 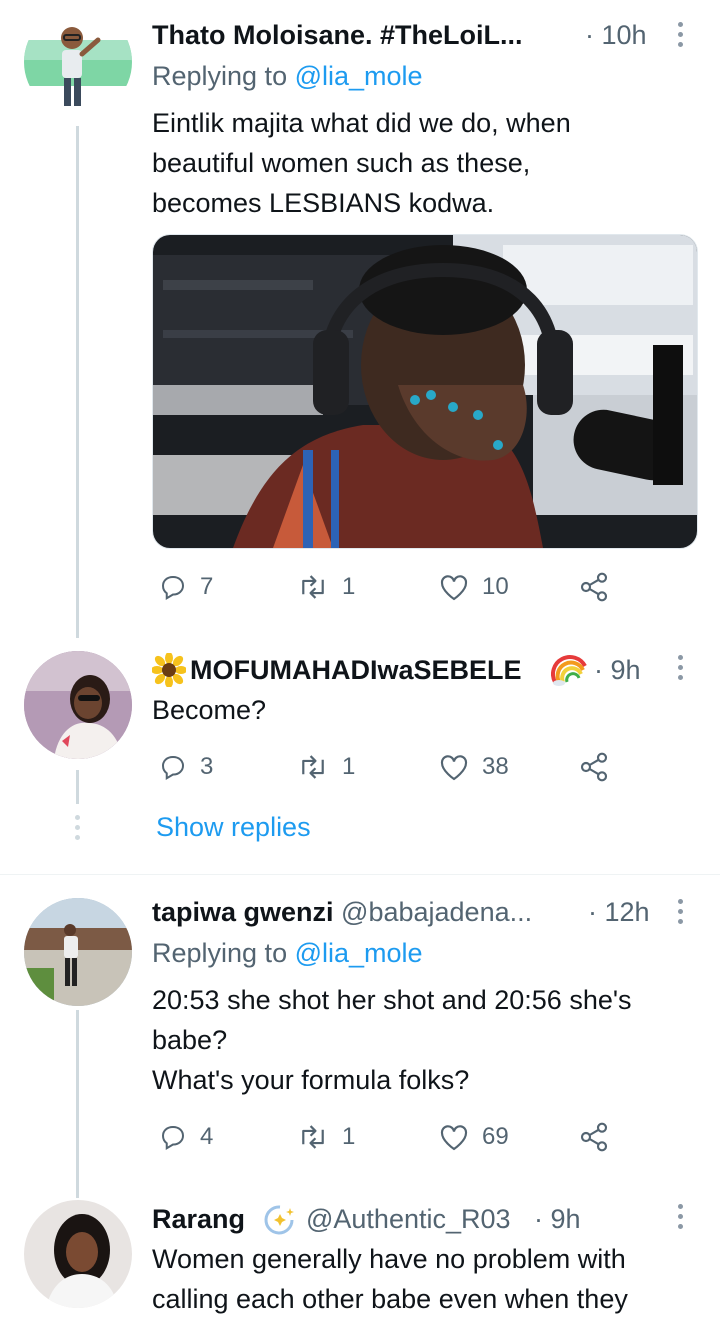 I want to click on author-display-name: tapiwa gwenzi, so click(x=243, y=912).